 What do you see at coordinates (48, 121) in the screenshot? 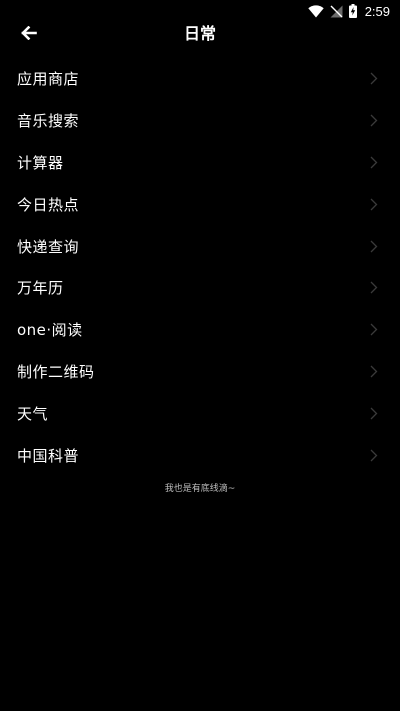
I see `menu-item-label: 音乐搜索` at bounding box center [48, 121].